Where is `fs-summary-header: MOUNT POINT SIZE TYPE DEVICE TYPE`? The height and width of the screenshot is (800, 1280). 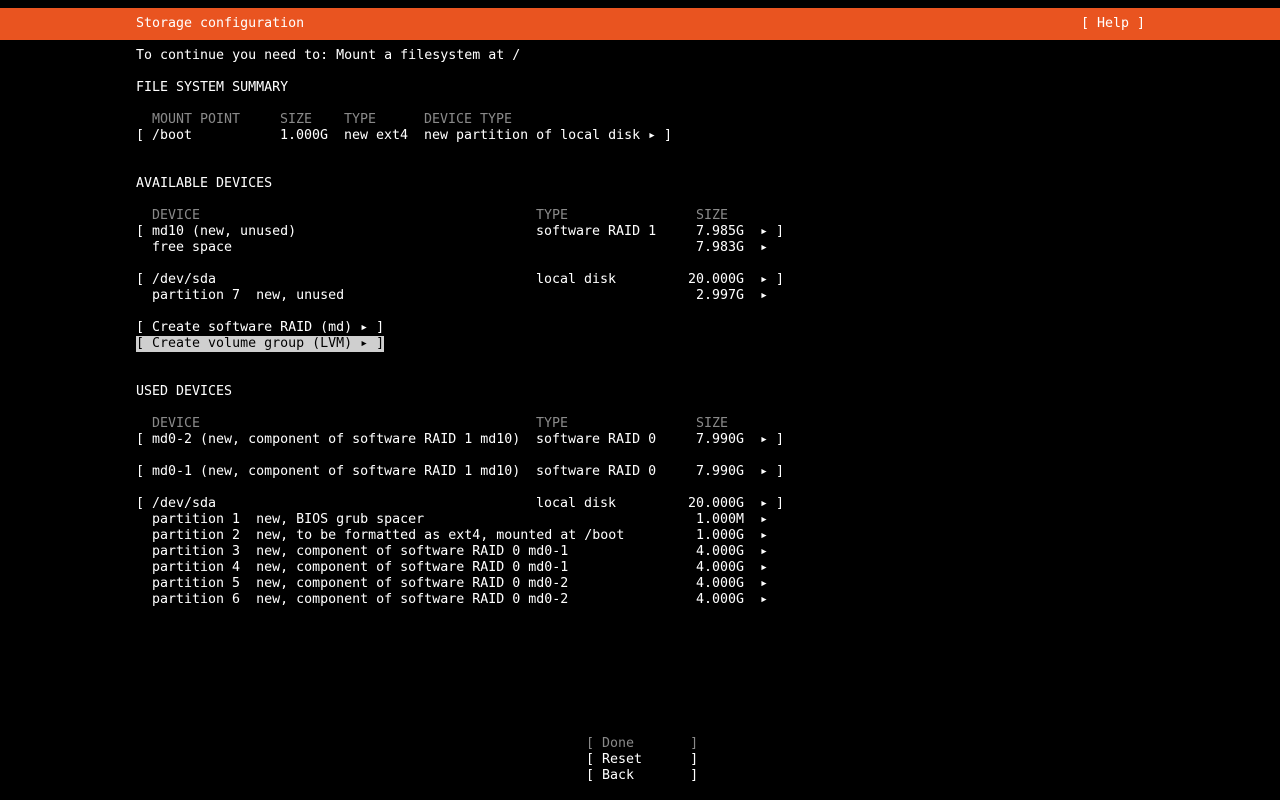
fs-summary-header: MOUNT POINT SIZE TYPE DEVICE TYPE is located at coordinates (640, 120).